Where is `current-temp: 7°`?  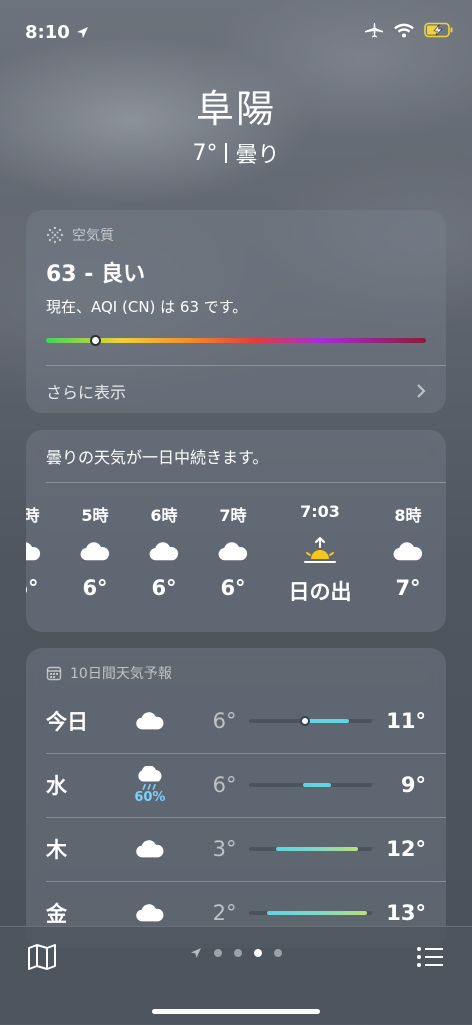 current-temp: 7° is located at coordinates (205, 153).